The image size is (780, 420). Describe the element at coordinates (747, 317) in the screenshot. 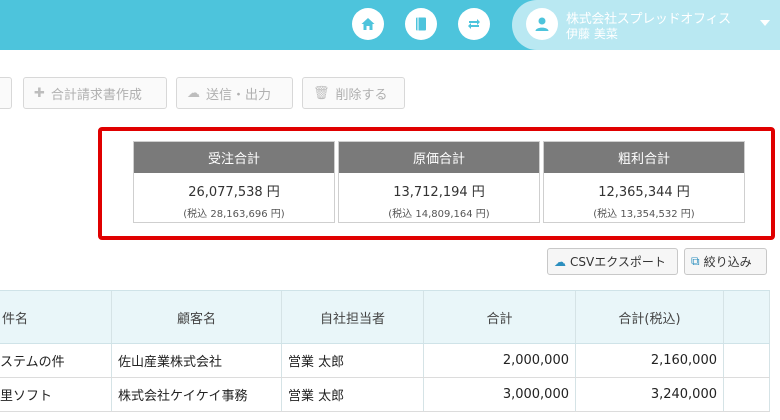

I see `column-header-extra` at that location.